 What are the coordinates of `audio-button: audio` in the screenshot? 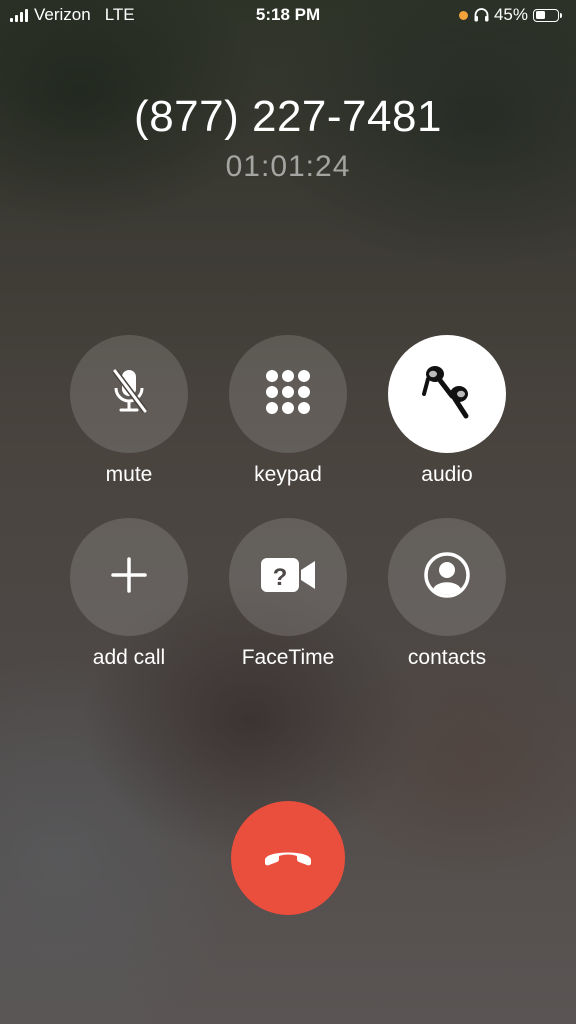 It's located at (447, 411).